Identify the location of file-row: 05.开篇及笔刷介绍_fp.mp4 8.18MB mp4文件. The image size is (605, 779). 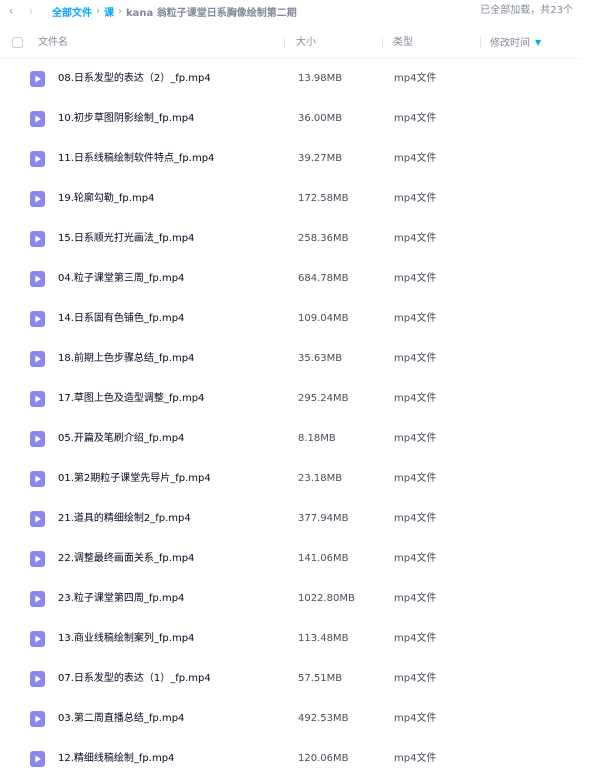
(290, 439).